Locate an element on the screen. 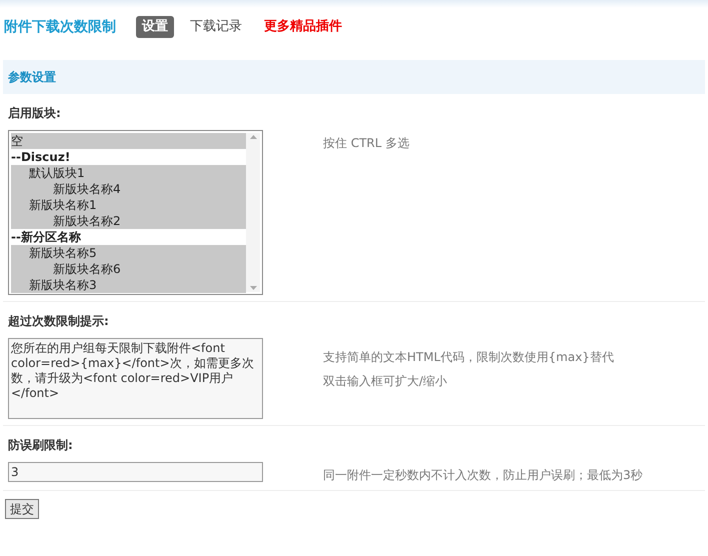 The height and width of the screenshot is (556, 708). list-option: 默认版块1 is located at coordinates (128, 173).